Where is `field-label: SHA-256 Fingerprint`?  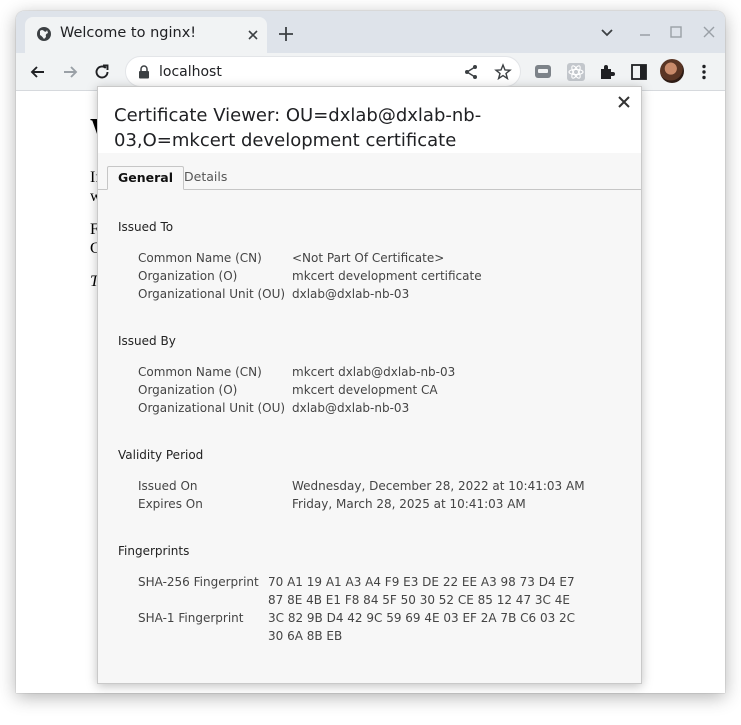
field-label: SHA-256 Fingerprint is located at coordinates (198, 582).